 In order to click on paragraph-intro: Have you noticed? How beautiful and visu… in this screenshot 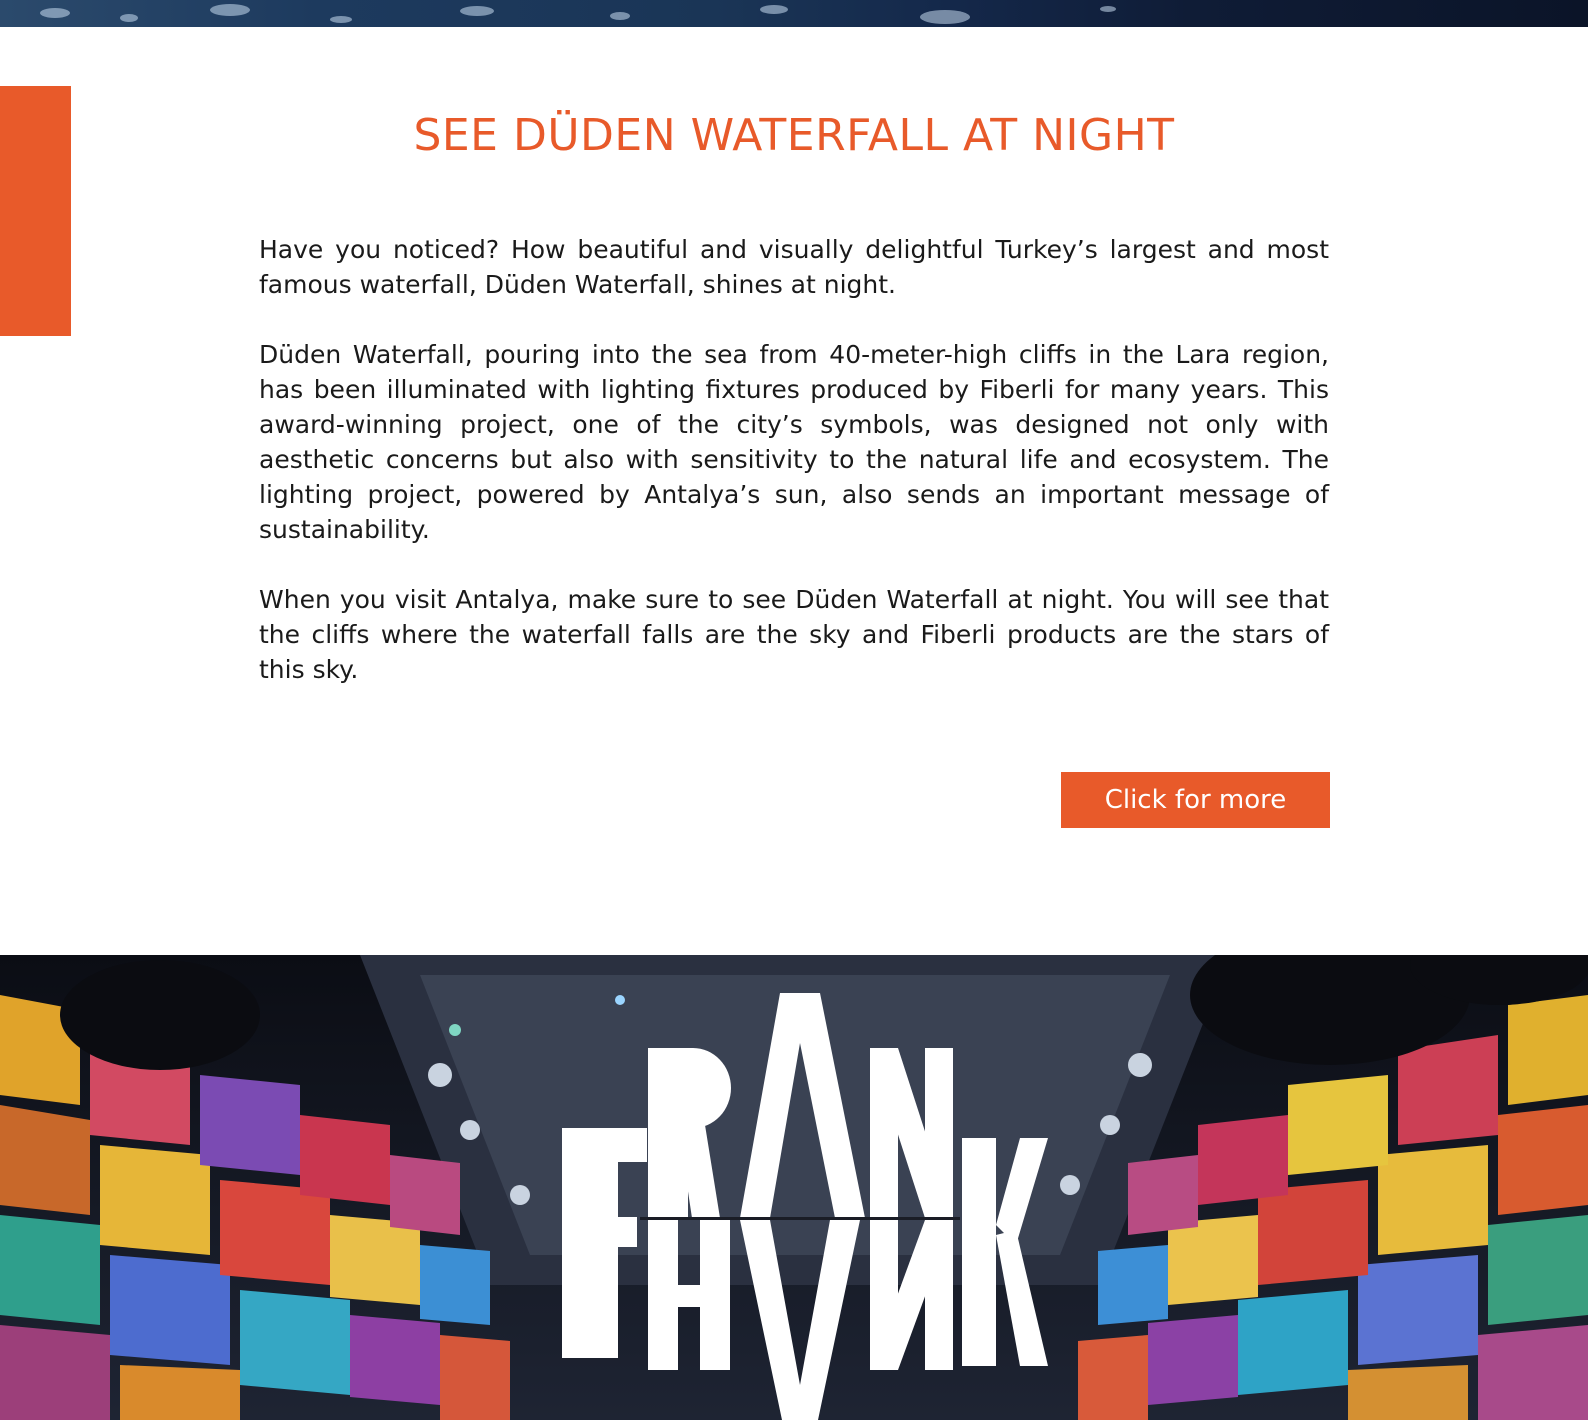, I will do `click(794, 267)`.